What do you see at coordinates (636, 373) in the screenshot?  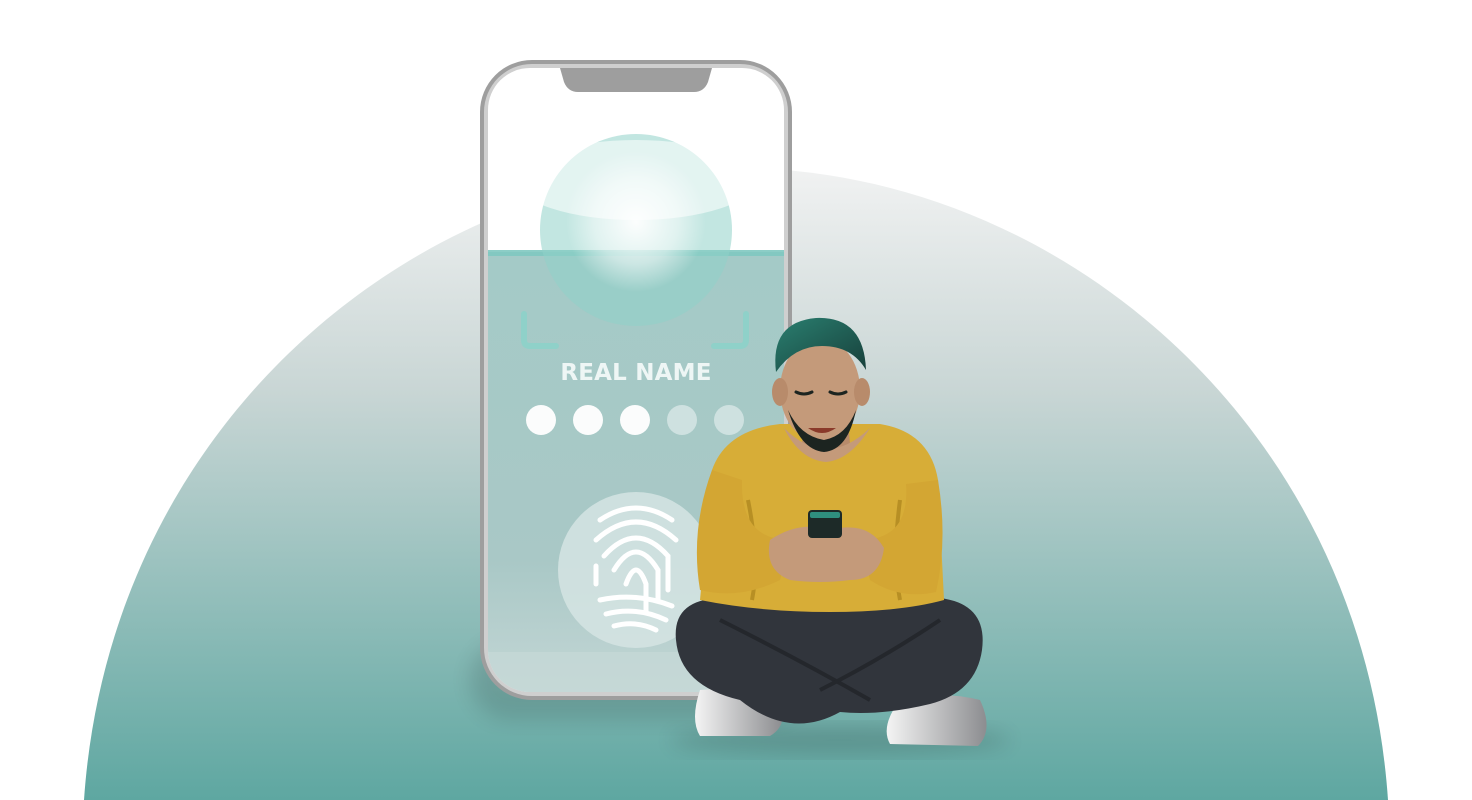 I see `screen-title: REAL NAME` at bounding box center [636, 373].